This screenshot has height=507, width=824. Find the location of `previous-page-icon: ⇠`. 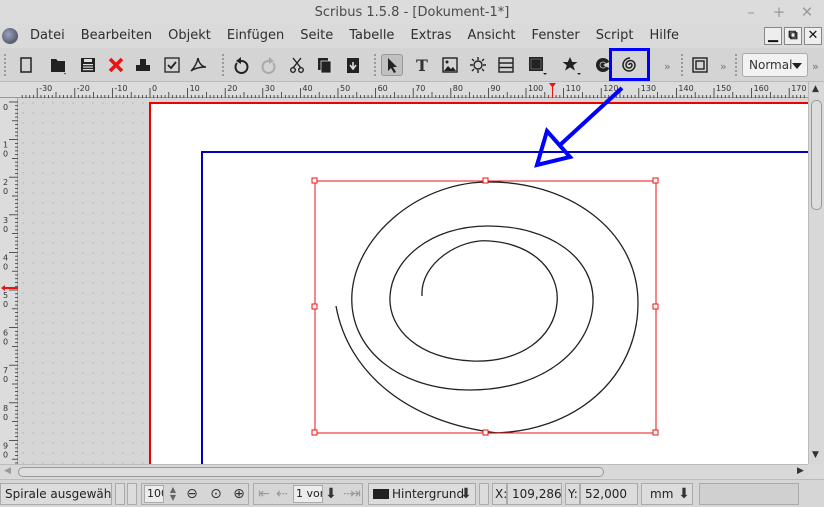

previous-page-icon: ⇠ is located at coordinates (282, 494).